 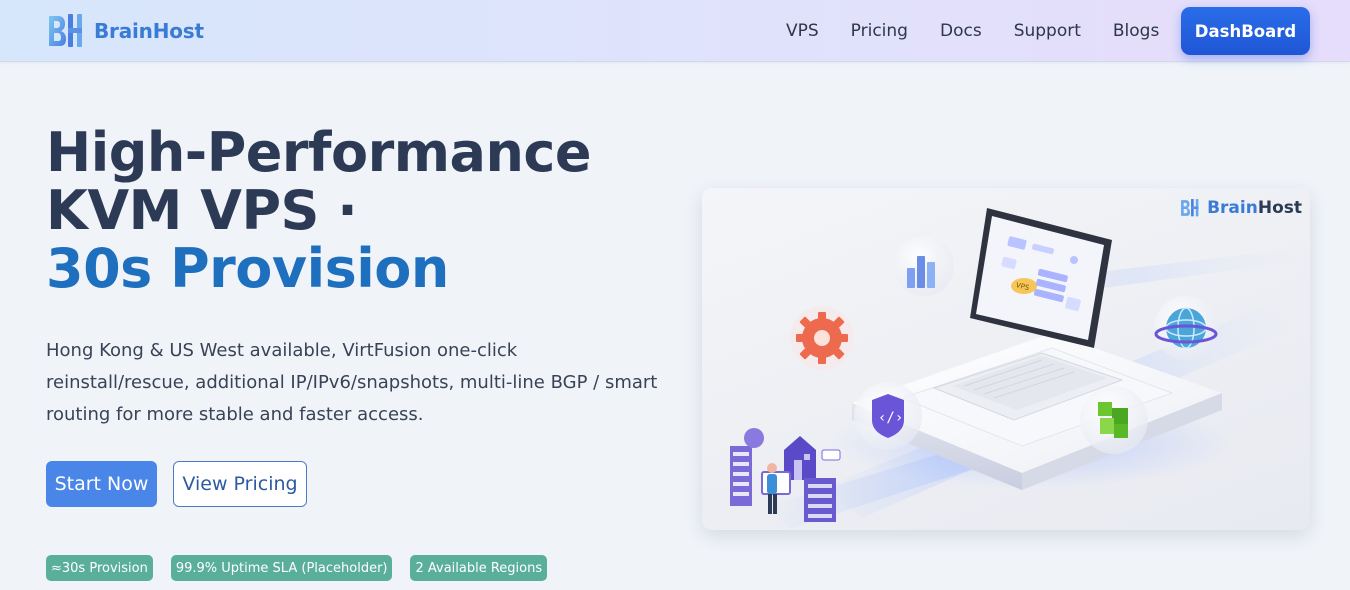 What do you see at coordinates (247, 268) in the screenshot?
I see `hero-title-line-3: 30s Provision` at bounding box center [247, 268].